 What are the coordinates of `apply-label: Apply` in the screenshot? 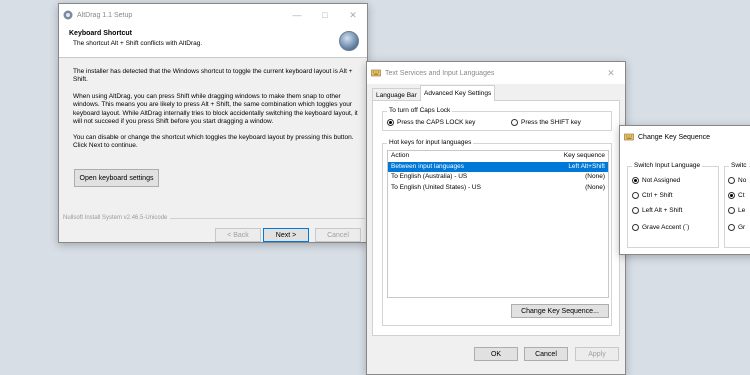 It's located at (597, 354).